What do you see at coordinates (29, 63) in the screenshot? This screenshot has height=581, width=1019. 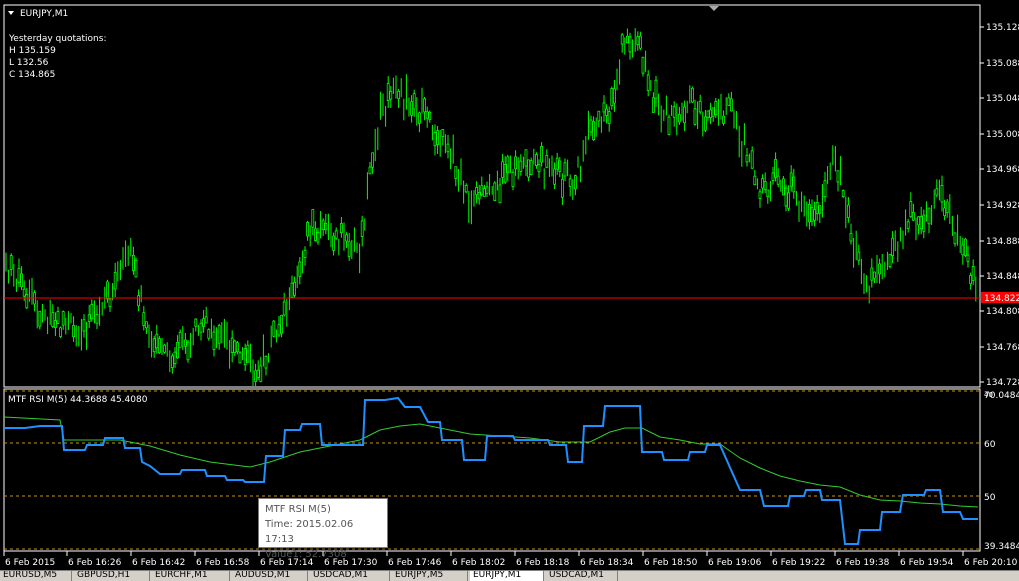 I see `quote-low: L 132.56` at bounding box center [29, 63].